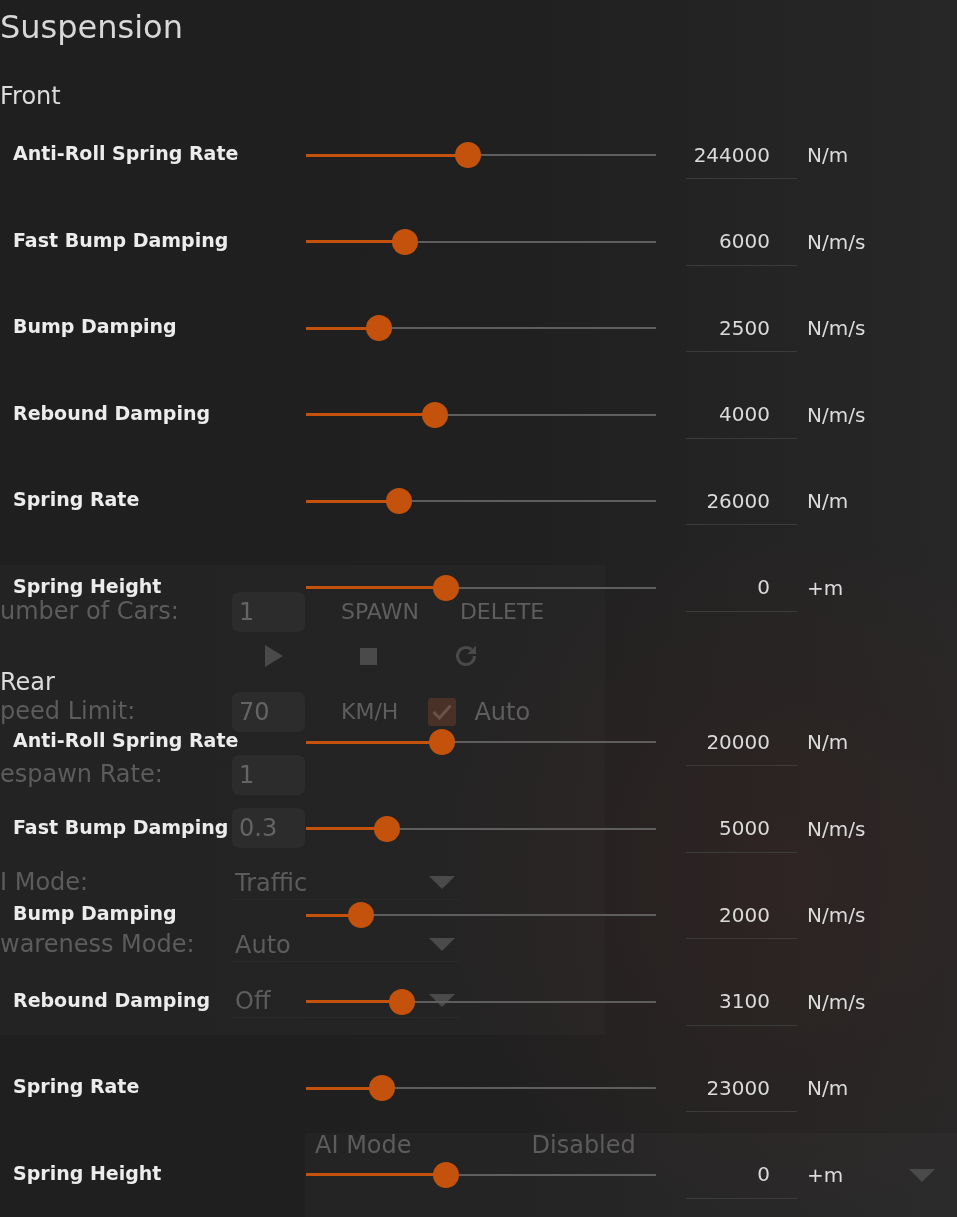 Image resolution: width=957 pixels, height=1217 pixels. I want to click on field-label: AI Mode, so click(363, 1145).